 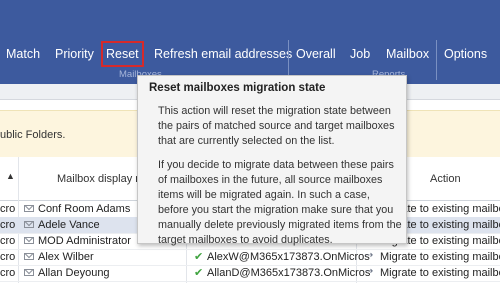 I want to click on options-button: Options, so click(x=465, y=54).